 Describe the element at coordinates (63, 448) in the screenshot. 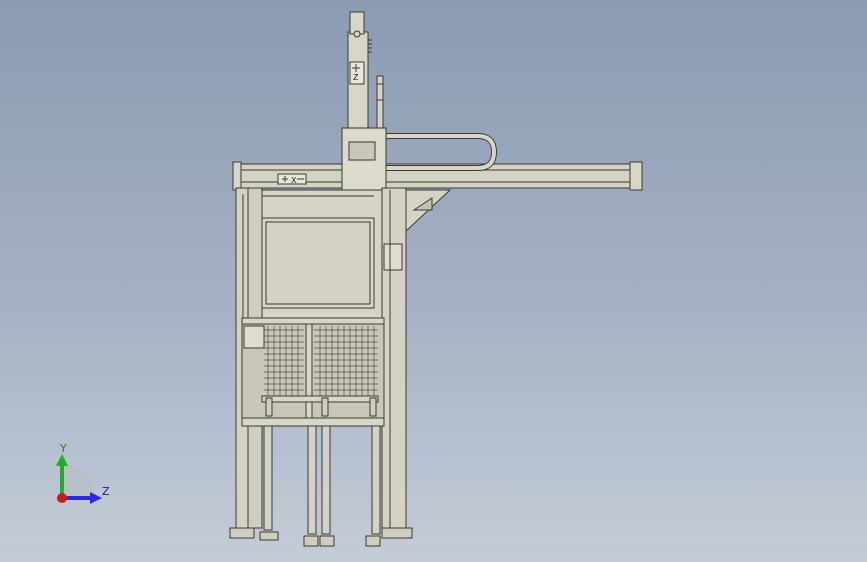

I see `triad-y-label: Y` at that location.